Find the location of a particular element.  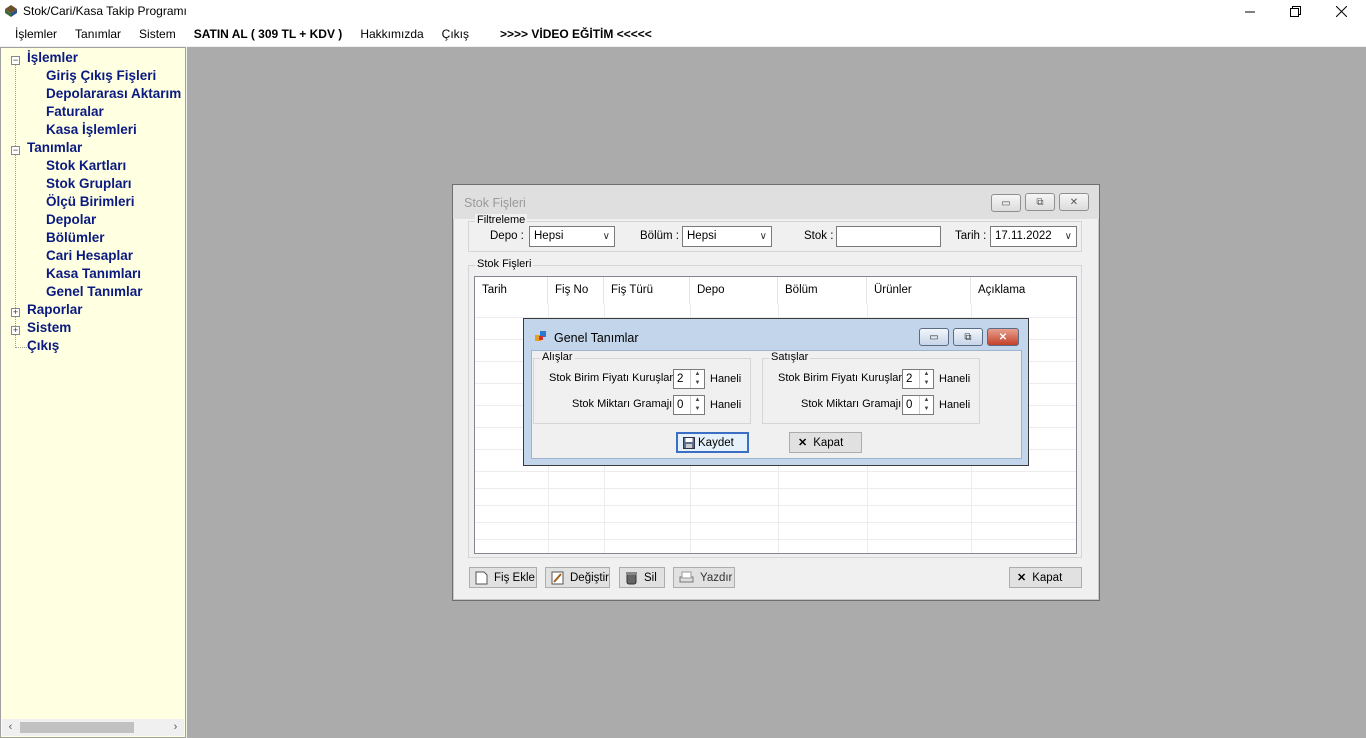

tree-item-giris-cikis-fisleri: Giriş Çıkış Fişleri is located at coordinates (101, 75).